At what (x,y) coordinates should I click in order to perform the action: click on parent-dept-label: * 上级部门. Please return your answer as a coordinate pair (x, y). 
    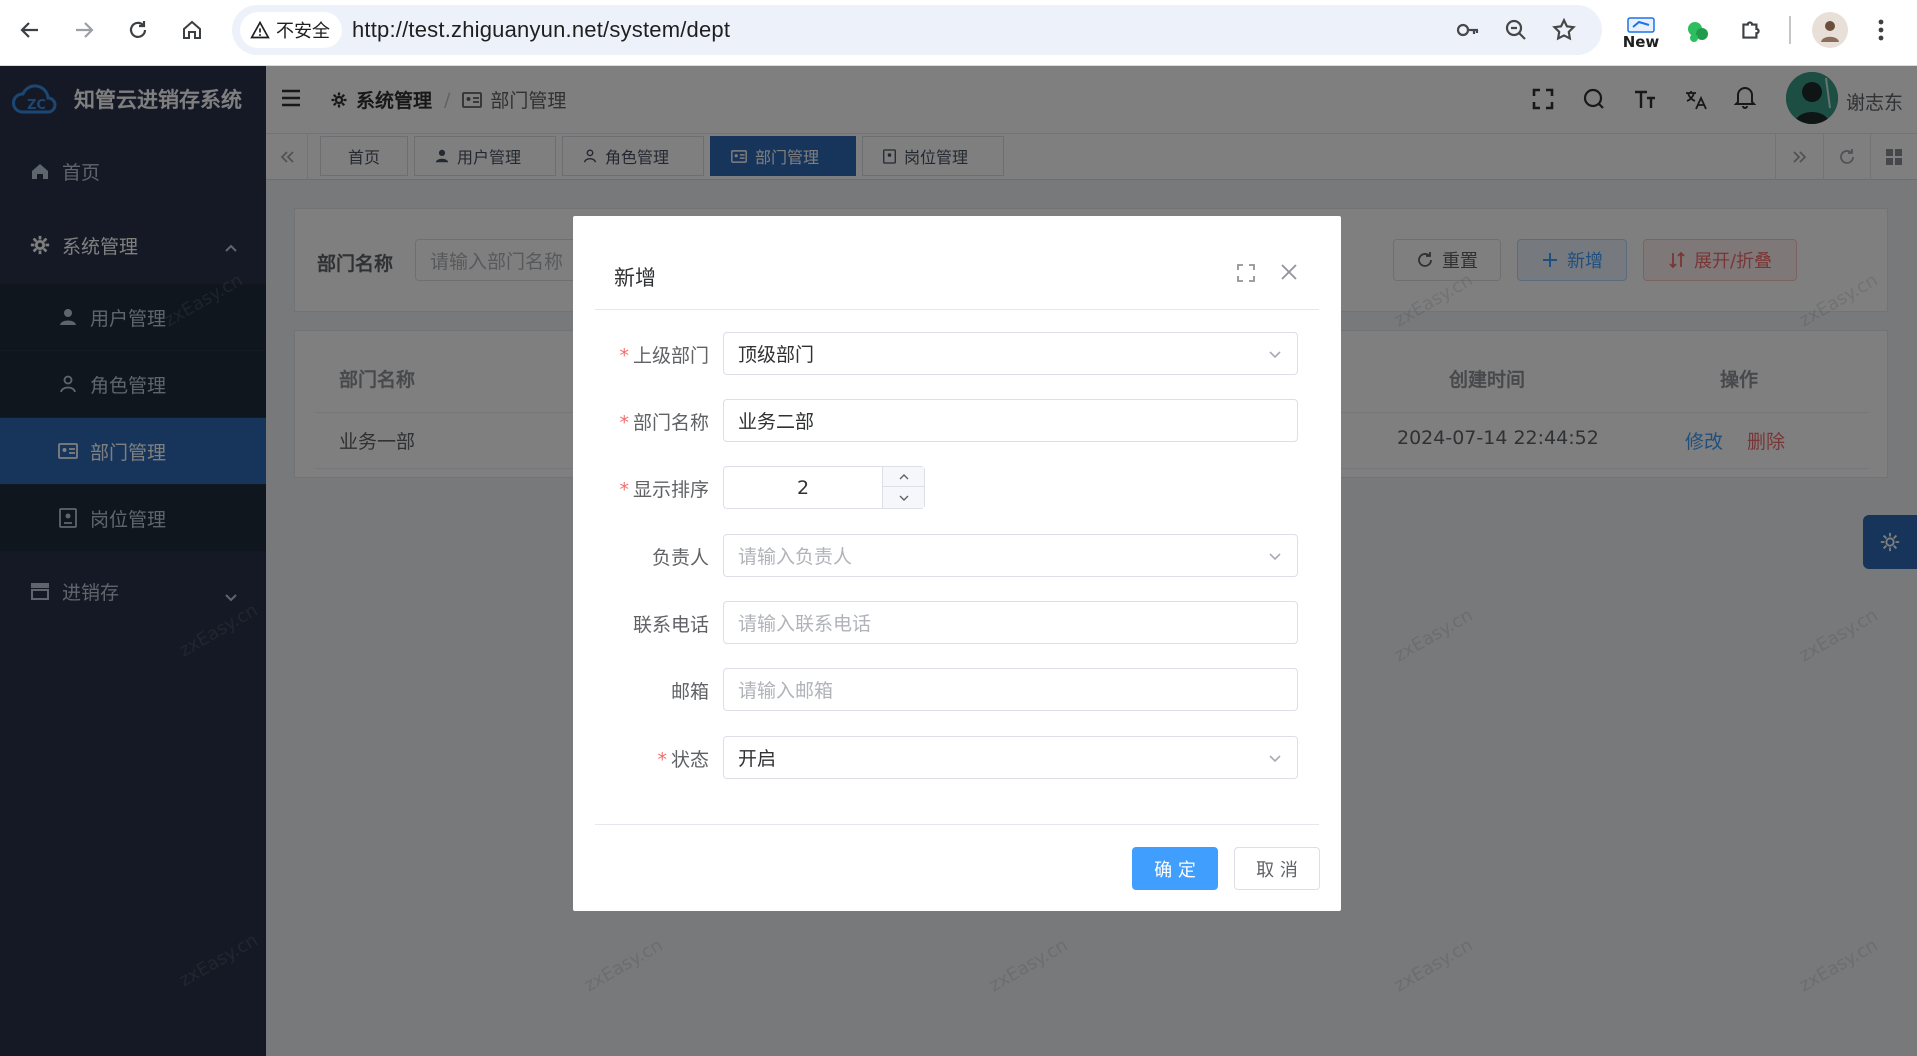
    Looking at the image, I should click on (664, 356).